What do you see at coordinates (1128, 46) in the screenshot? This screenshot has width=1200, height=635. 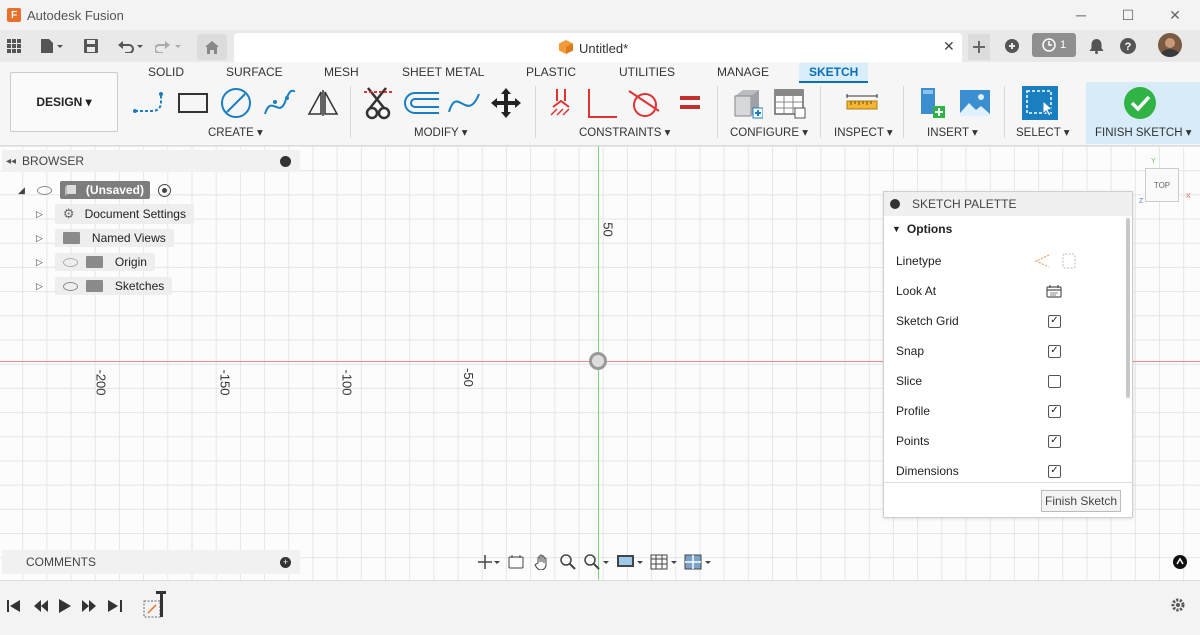 I see `help-icon: ?` at bounding box center [1128, 46].